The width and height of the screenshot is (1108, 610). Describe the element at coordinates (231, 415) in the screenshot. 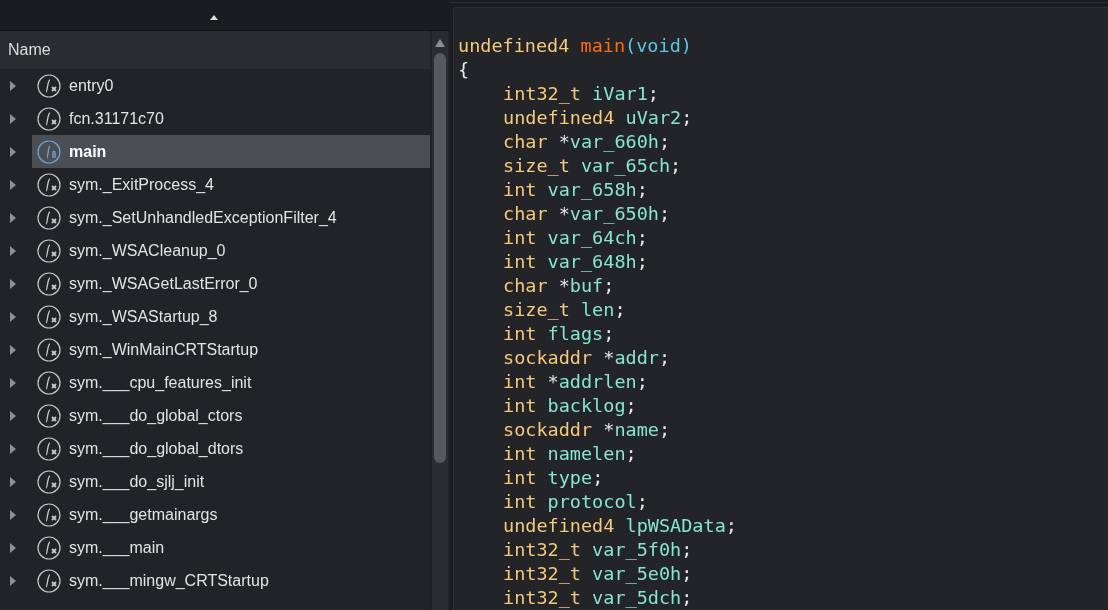

I see `function-item: sym.___do_global_ctors` at that location.